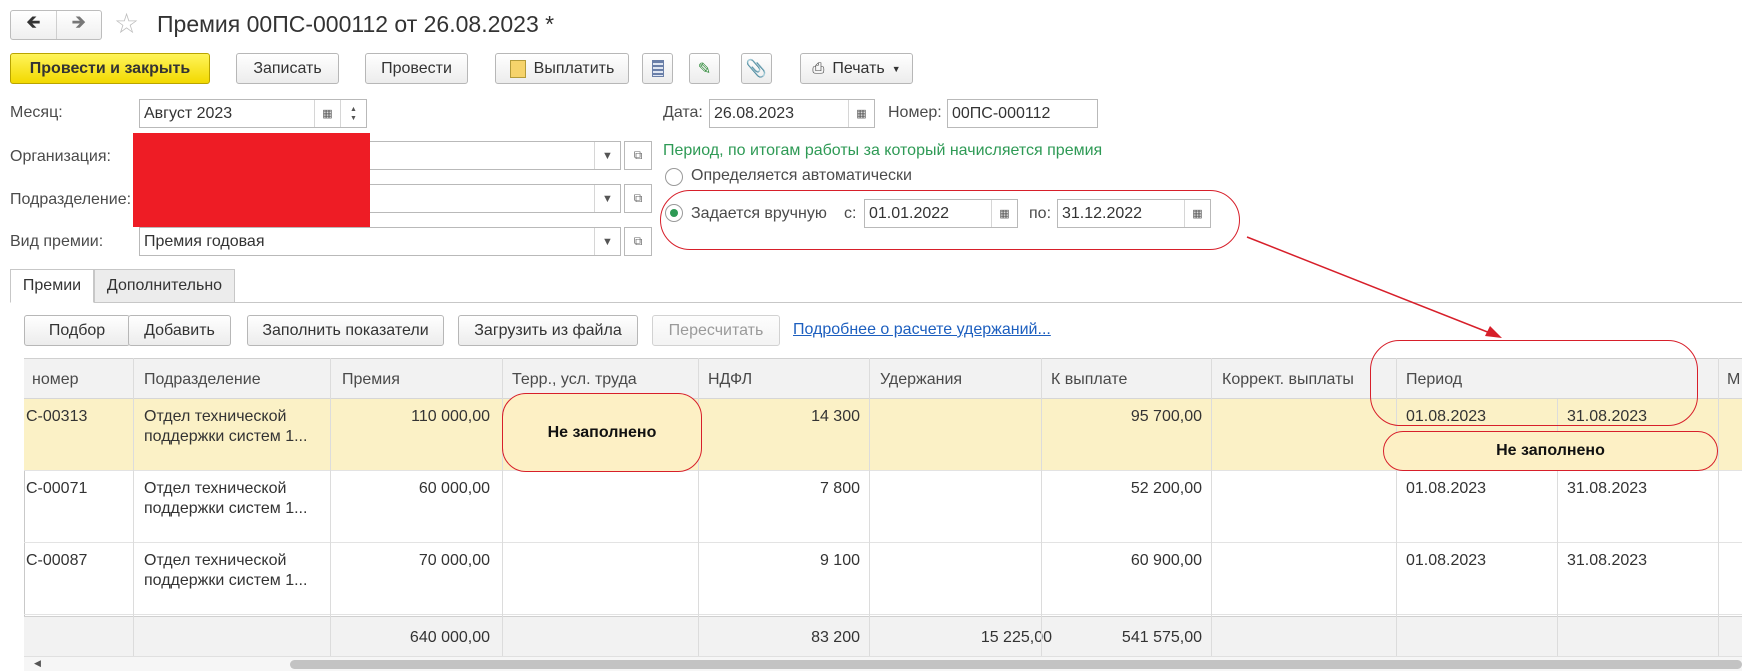  Describe the element at coordinates (1534, 383) in the screenshot. I see `annotation-period-header-oval` at that location.